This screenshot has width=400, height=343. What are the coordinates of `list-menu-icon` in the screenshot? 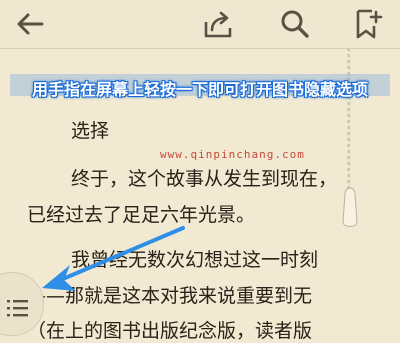 It's located at (18, 308).